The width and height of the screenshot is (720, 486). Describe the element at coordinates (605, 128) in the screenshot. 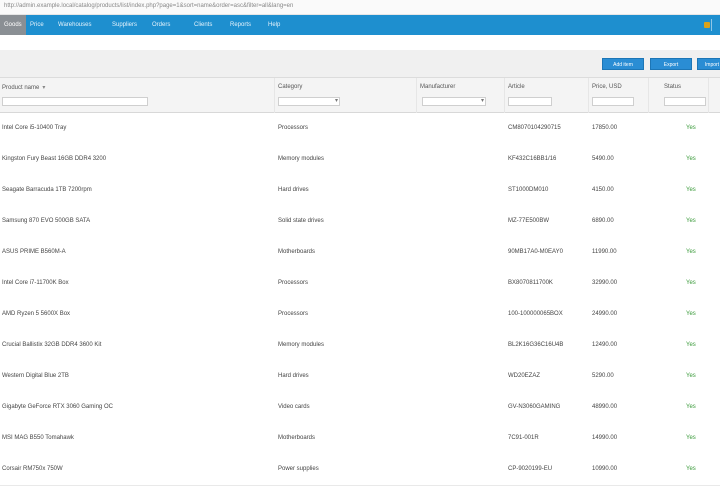

I see `price-cell: 17850.00` at that location.